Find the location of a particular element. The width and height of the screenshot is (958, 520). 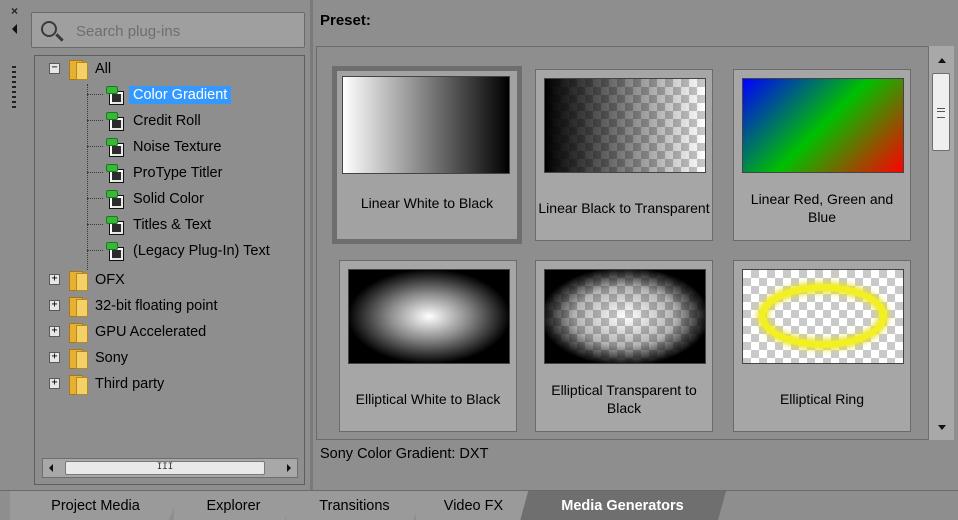

preset-elliptical-transparent-to-black: Elliptical Transparent to Black is located at coordinates (624, 346).